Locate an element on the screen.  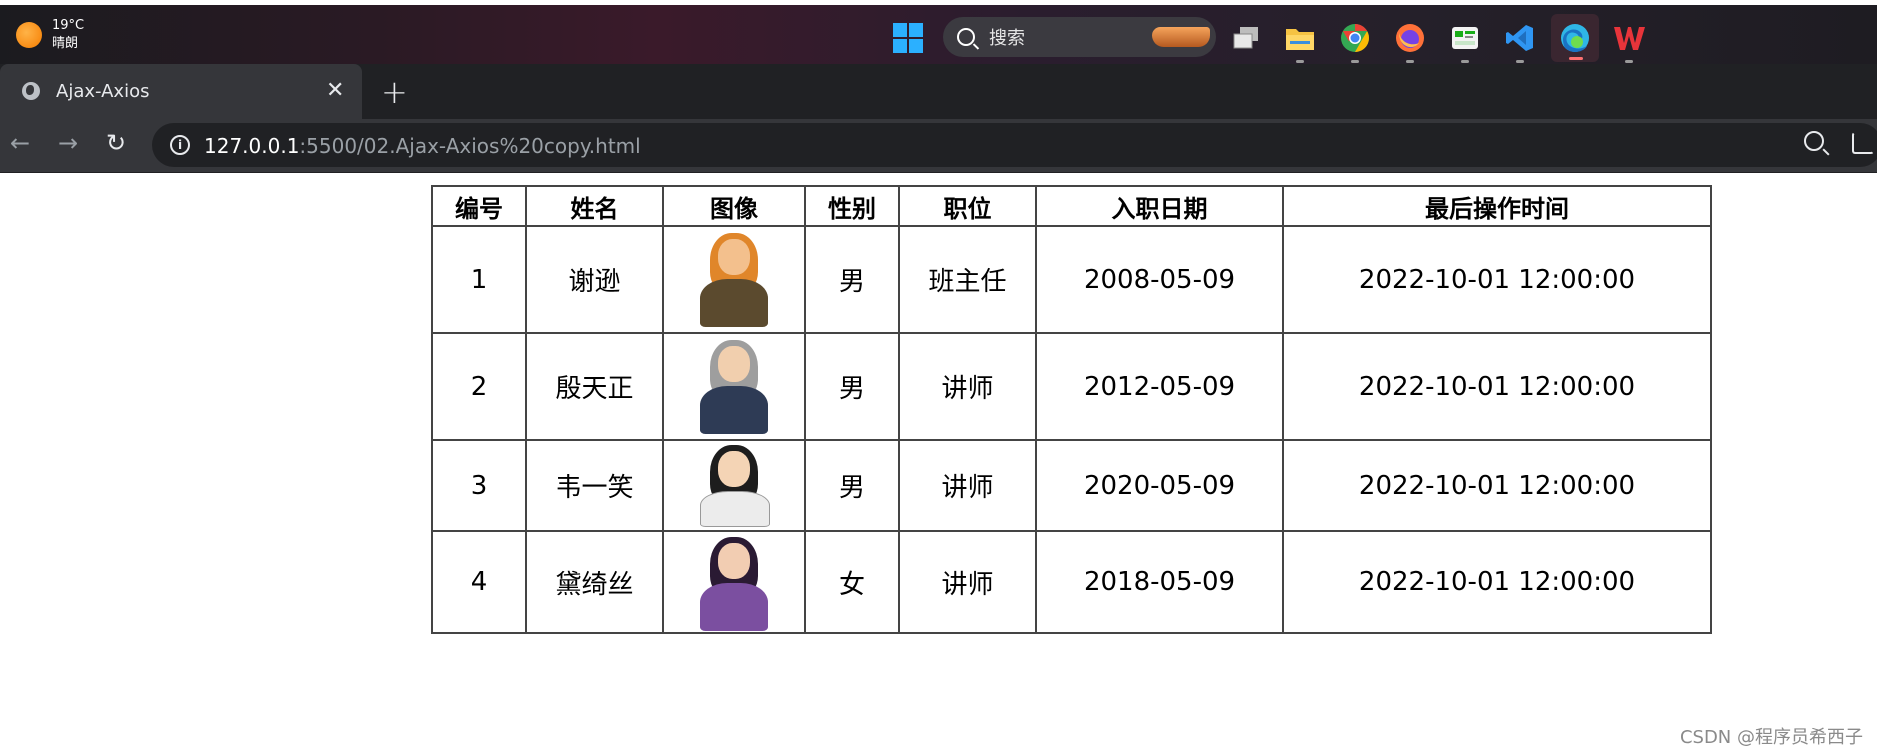
windows-start-icon is located at coordinates (908, 38).